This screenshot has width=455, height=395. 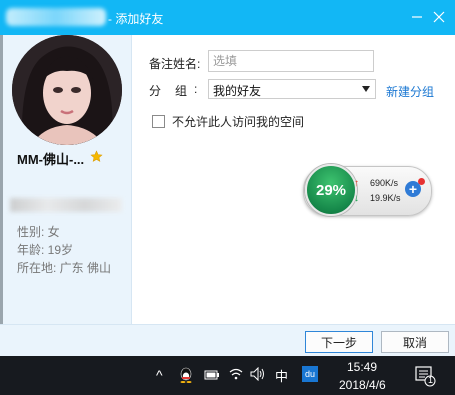 What do you see at coordinates (366, 89) in the screenshot?
I see `chevron-down-icon` at bounding box center [366, 89].